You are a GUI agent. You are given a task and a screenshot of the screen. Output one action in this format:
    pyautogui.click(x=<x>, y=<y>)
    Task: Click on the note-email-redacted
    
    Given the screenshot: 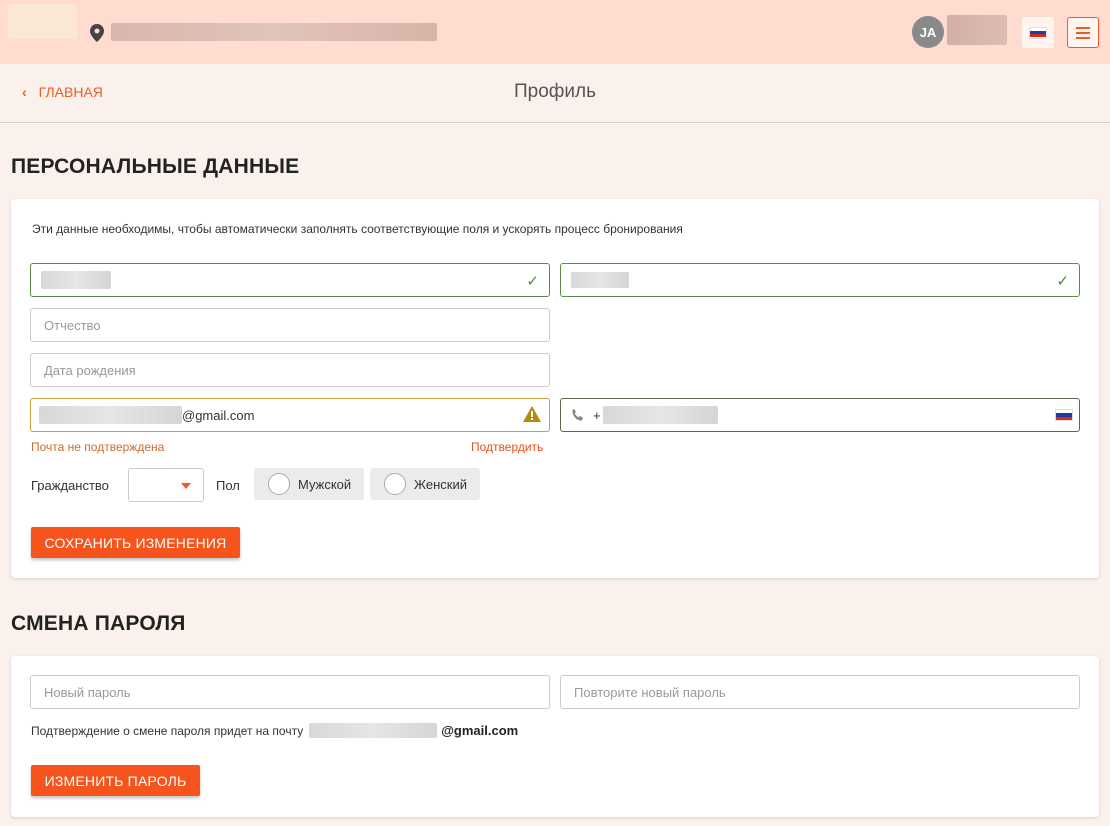 What is the action you would take?
    pyautogui.click(x=373, y=730)
    